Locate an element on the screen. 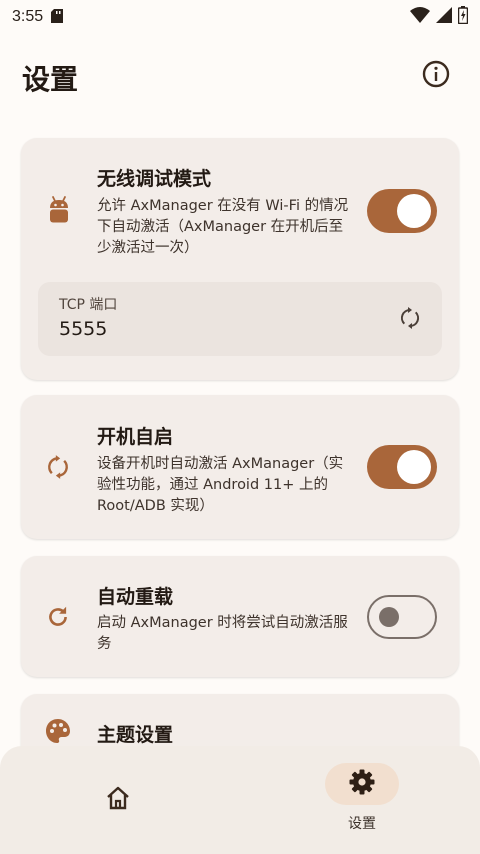 The height and width of the screenshot is (854, 480). status-icons is located at coordinates (439, 17).